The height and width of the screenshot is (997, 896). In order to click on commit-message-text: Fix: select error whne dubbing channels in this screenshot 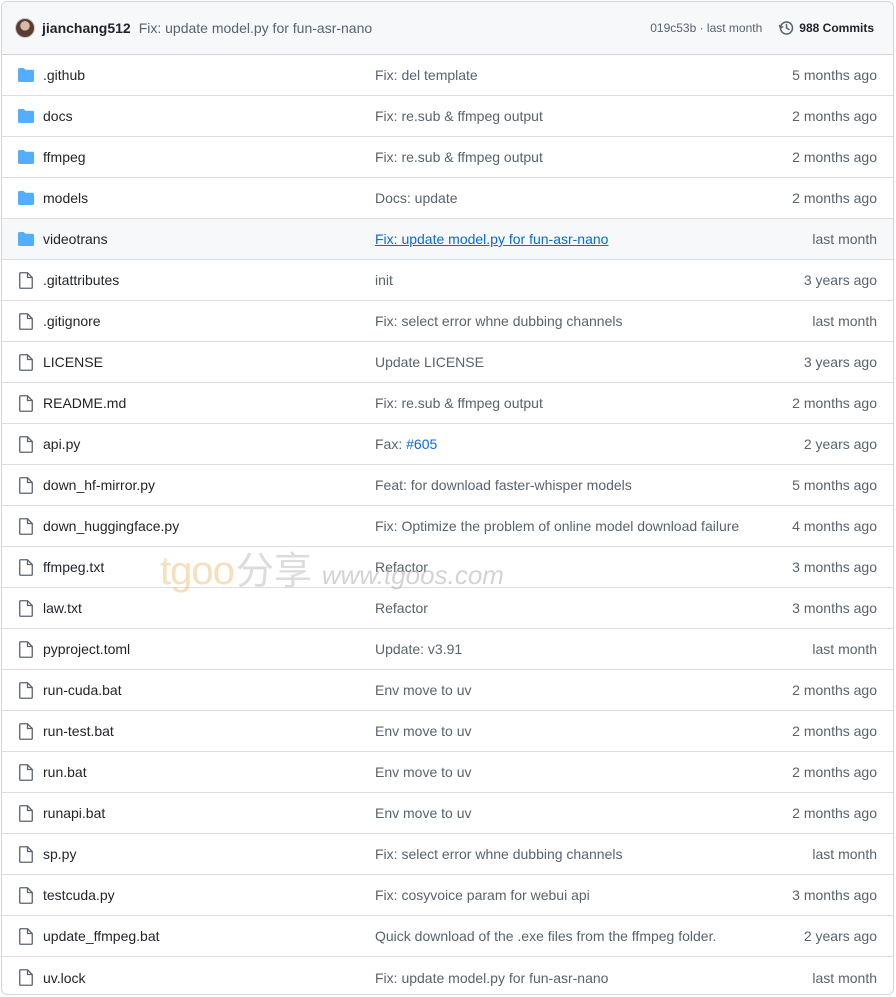, I will do `click(499, 321)`.